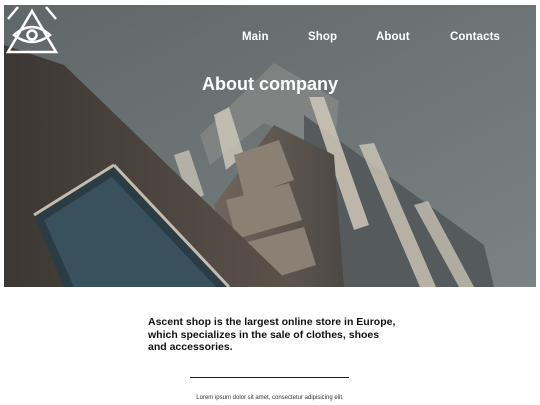 The width and height of the screenshot is (540, 405). What do you see at coordinates (32, 30) in the screenshot?
I see `eye-triangle-logo-icon` at bounding box center [32, 30].